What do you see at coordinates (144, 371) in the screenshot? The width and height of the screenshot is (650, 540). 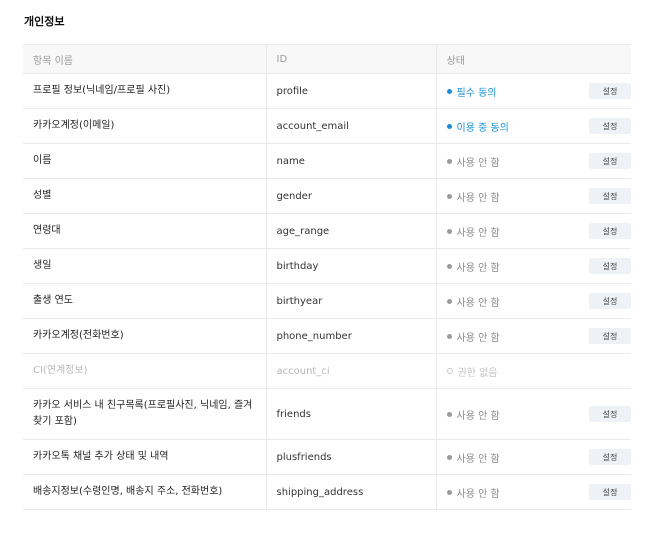 I see `item-name-cell: CI(연계정보)` at bounding box center [144, 371].